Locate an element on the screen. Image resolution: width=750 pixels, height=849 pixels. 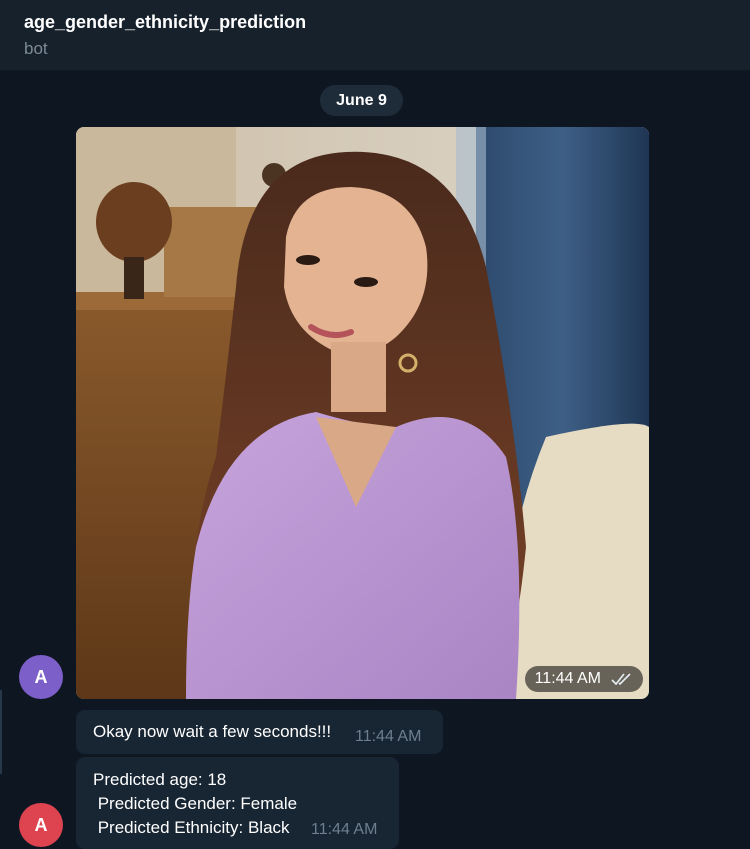
chat-subtitle: bot is located at coordinates (36, 48).